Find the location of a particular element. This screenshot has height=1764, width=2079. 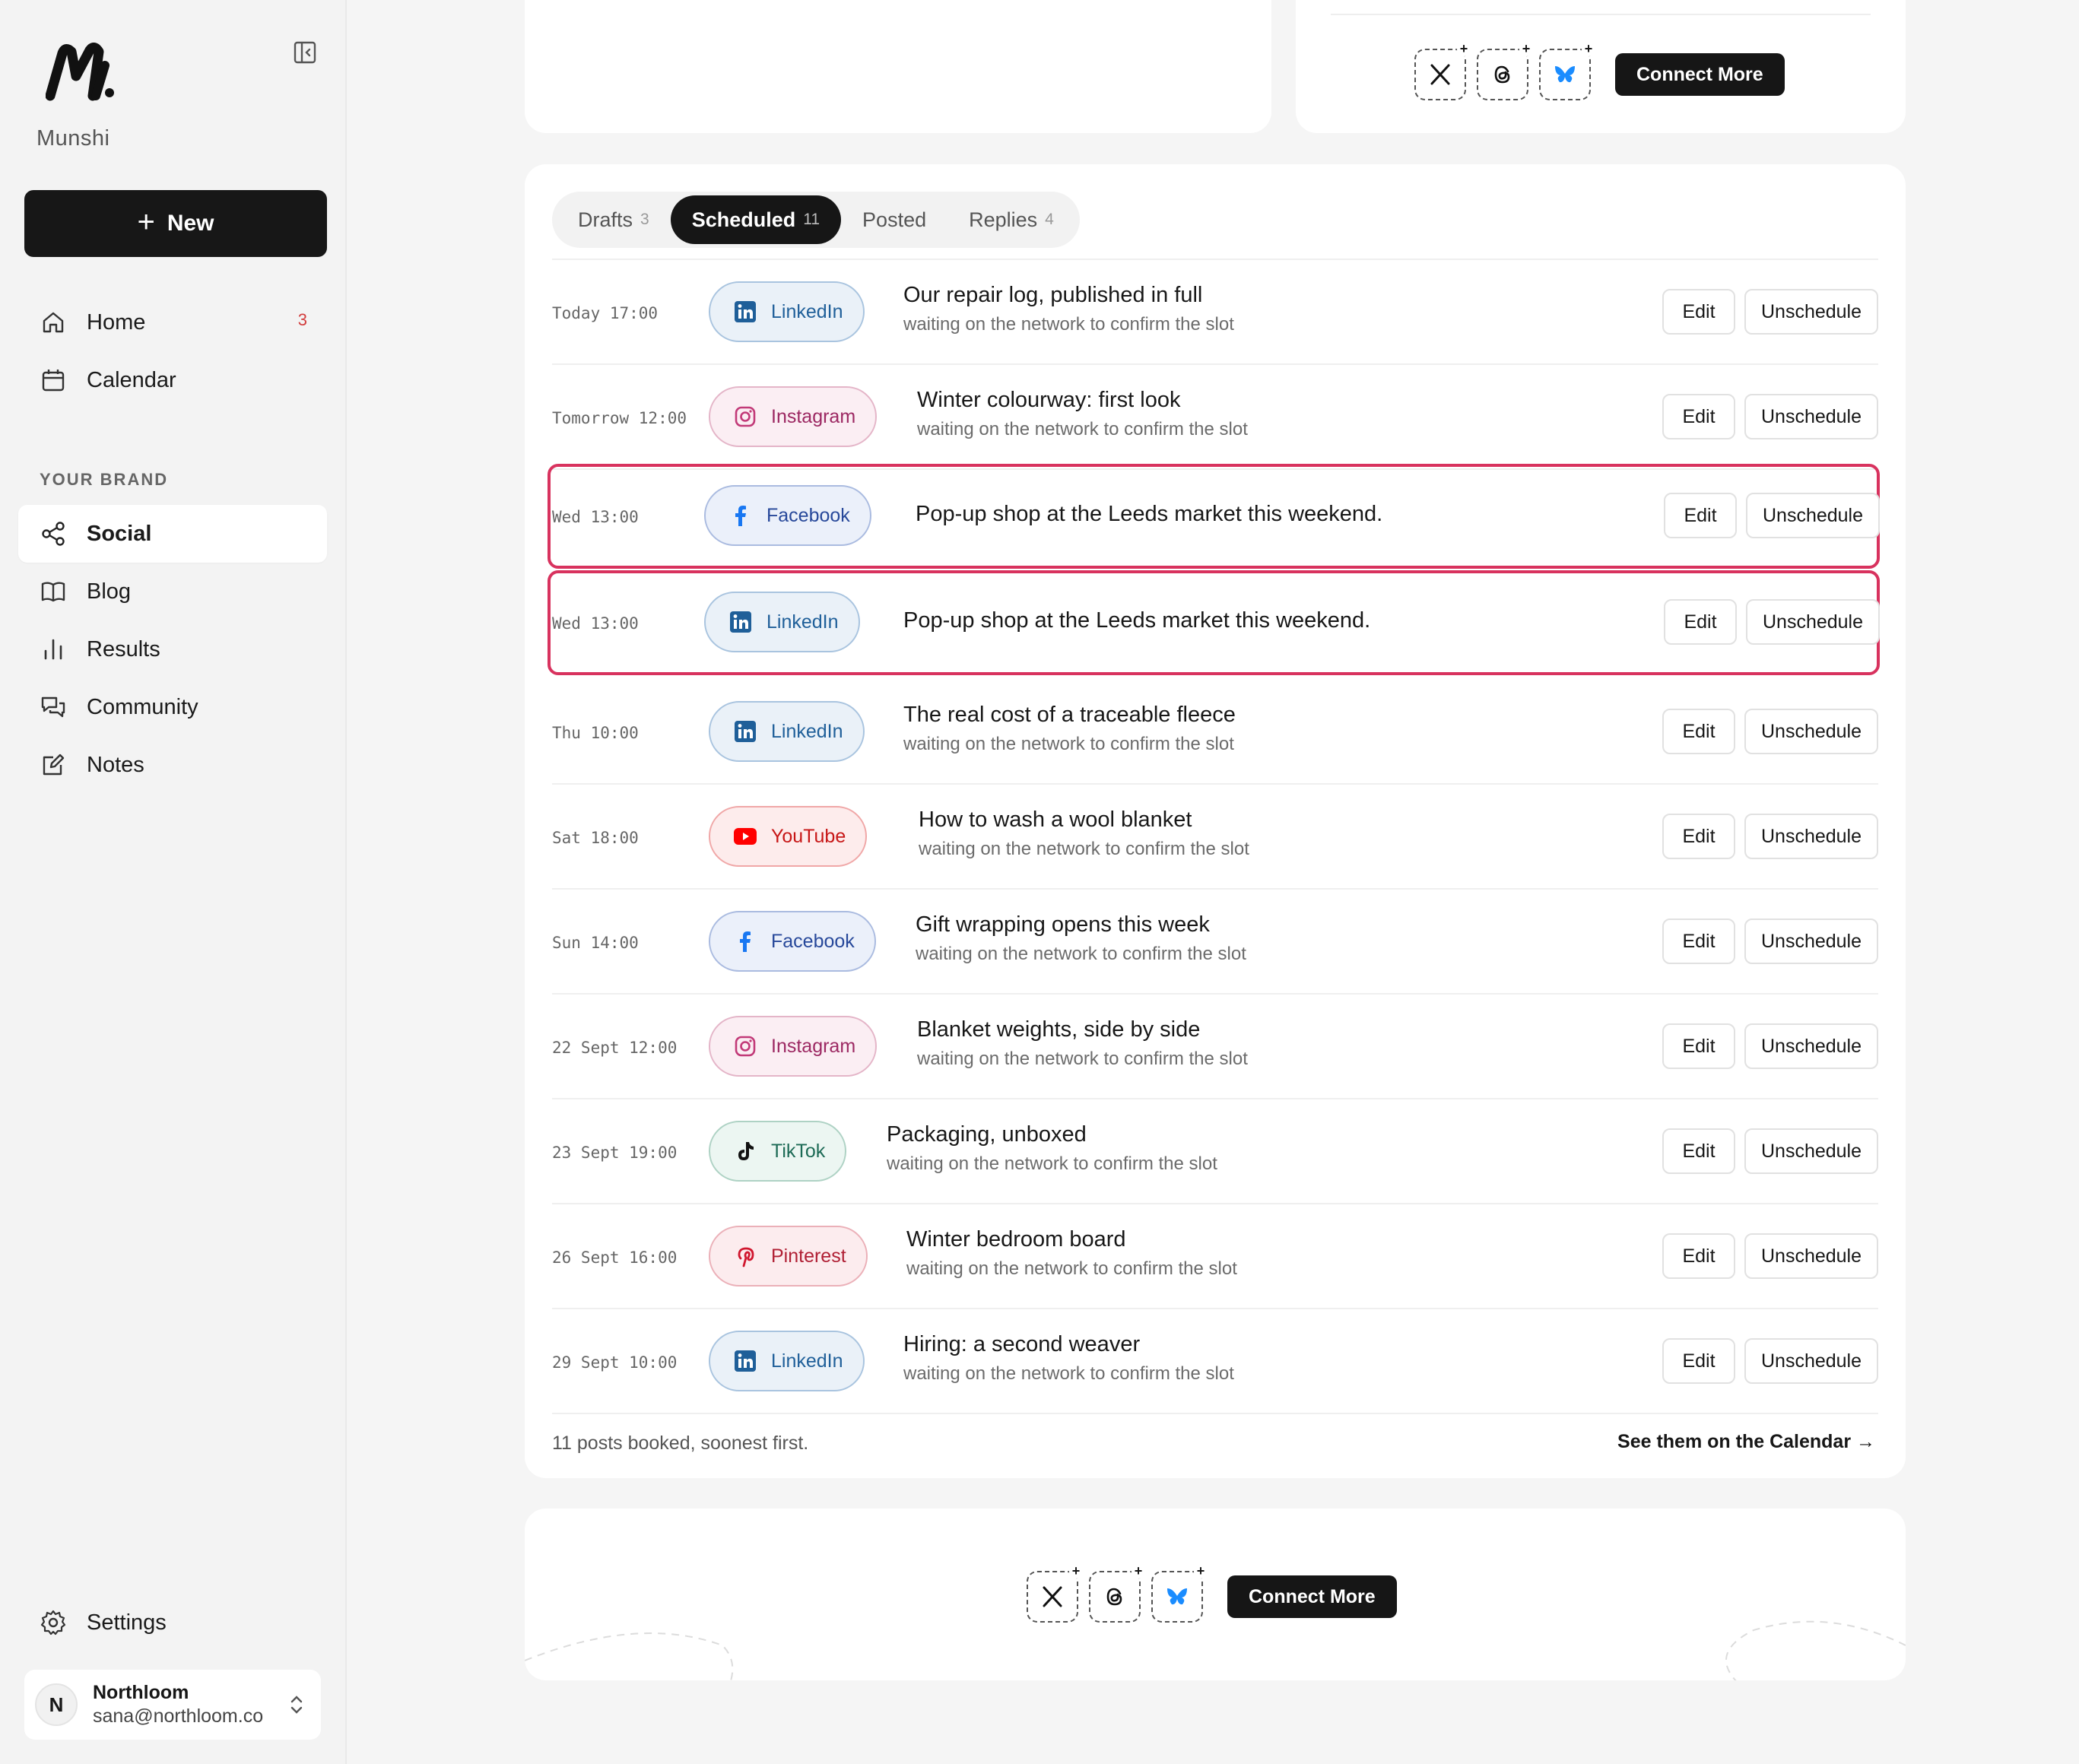

x-icon is located at coordinates (1052, 1596).